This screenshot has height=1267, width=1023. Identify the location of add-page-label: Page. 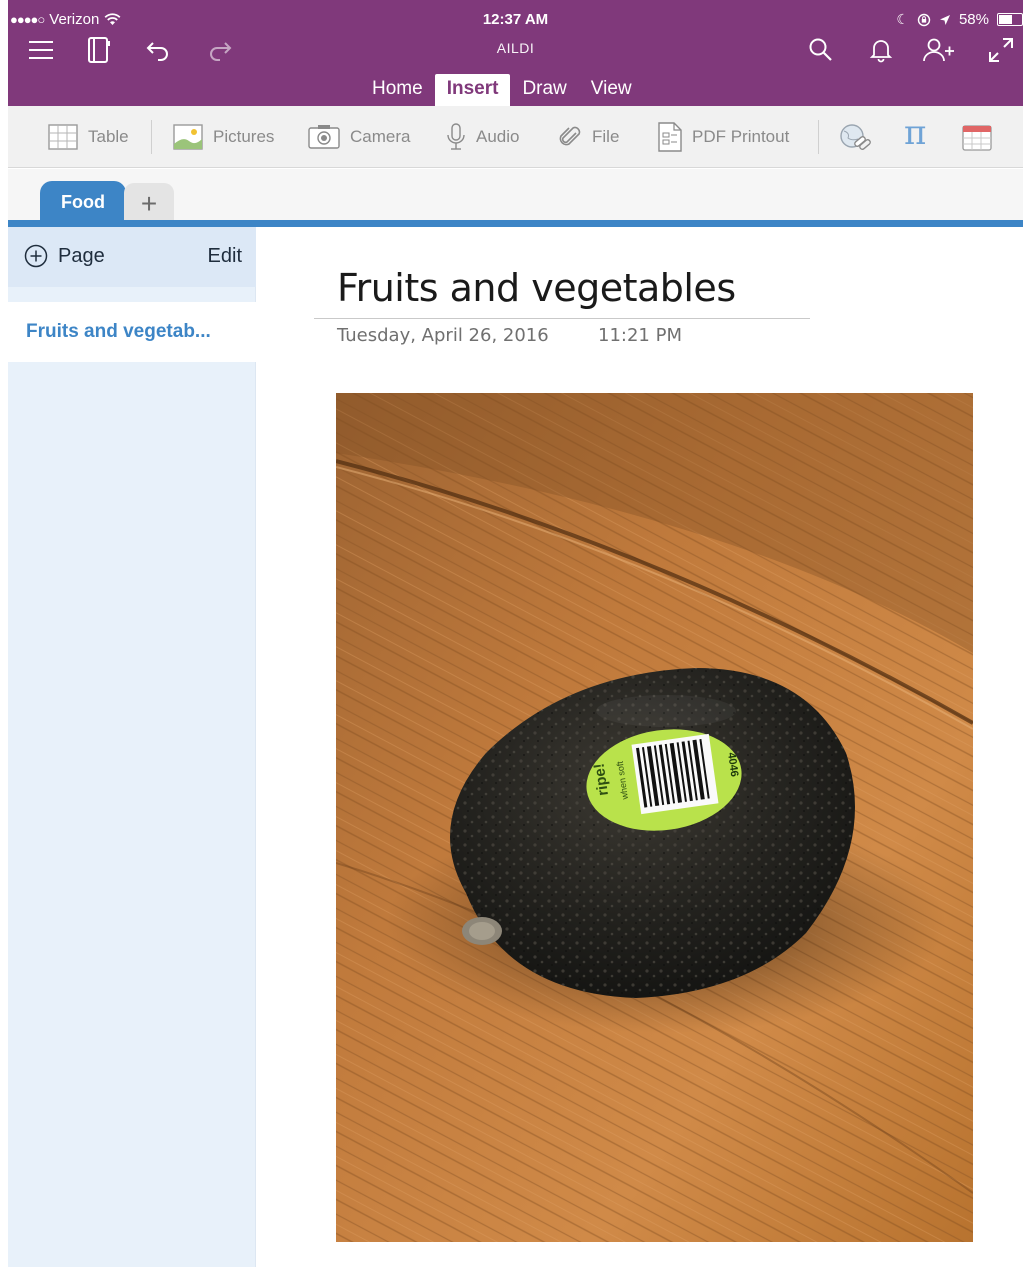
(81, 255).